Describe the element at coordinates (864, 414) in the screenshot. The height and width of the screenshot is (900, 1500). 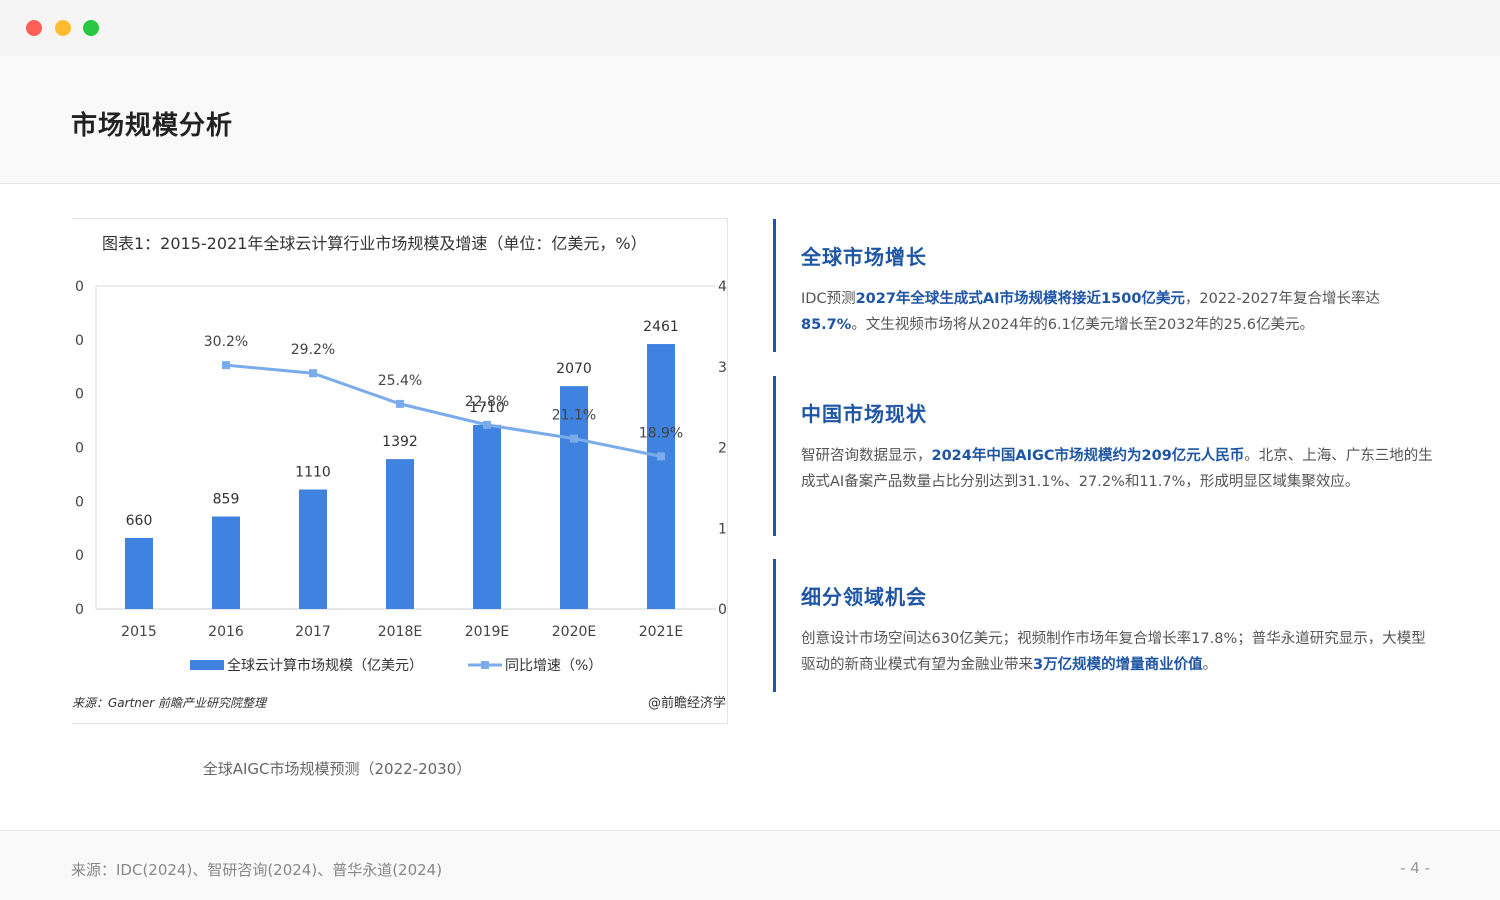
I see `section-title: 中国市场现状` at that location.